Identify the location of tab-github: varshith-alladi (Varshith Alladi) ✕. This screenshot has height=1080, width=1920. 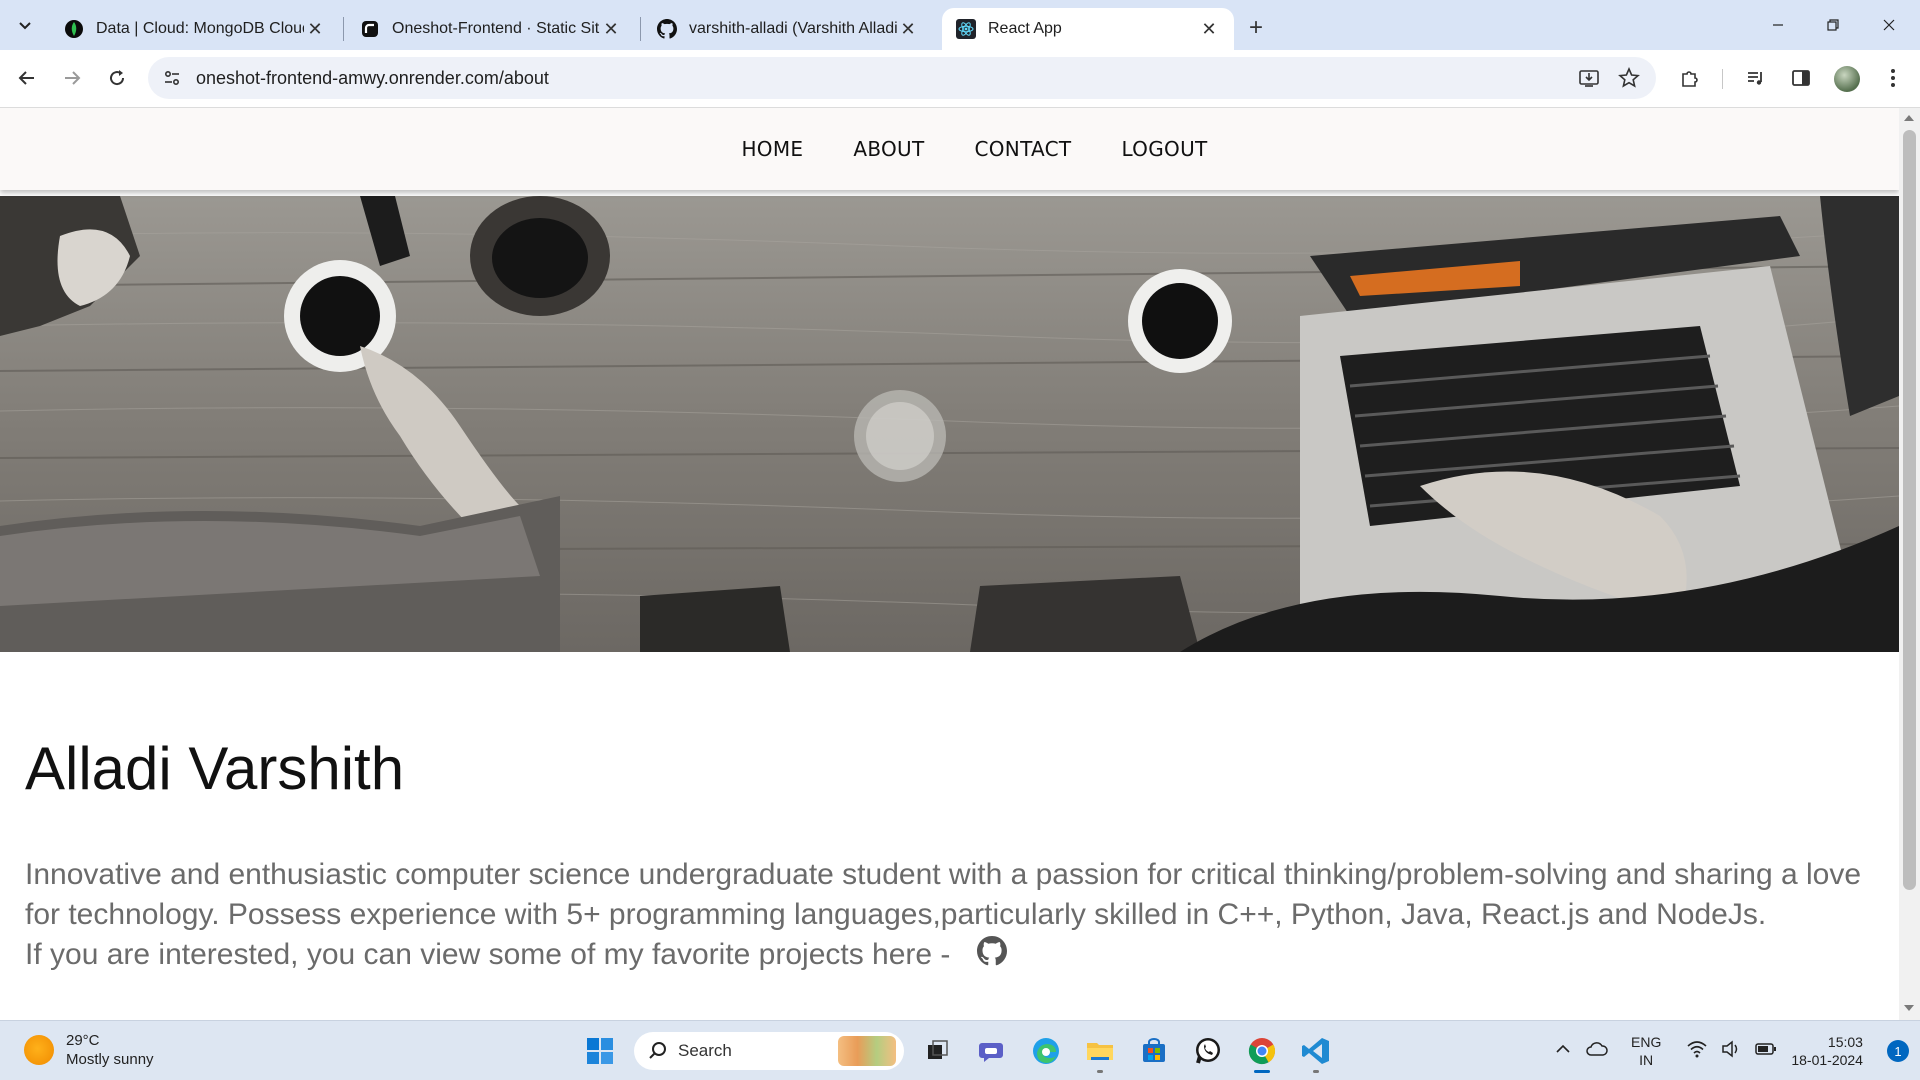
(788, 29).